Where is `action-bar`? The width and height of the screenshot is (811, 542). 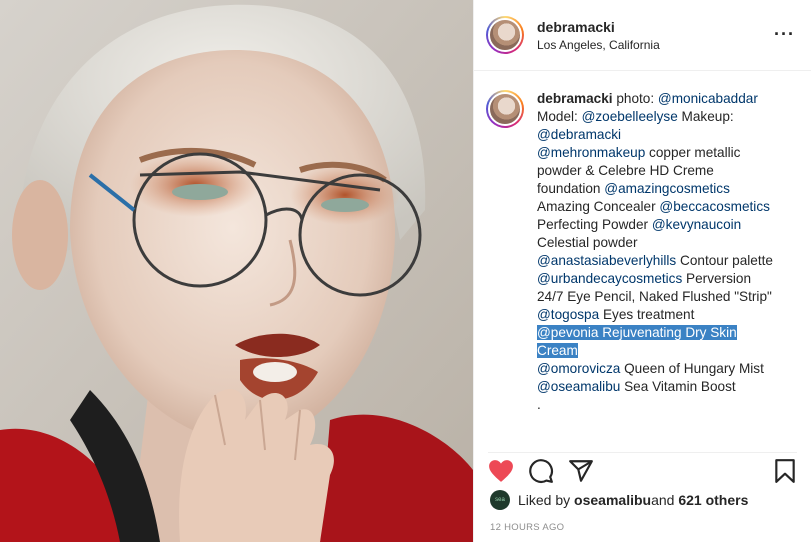
action-bar is located at coordinates (642, 470).